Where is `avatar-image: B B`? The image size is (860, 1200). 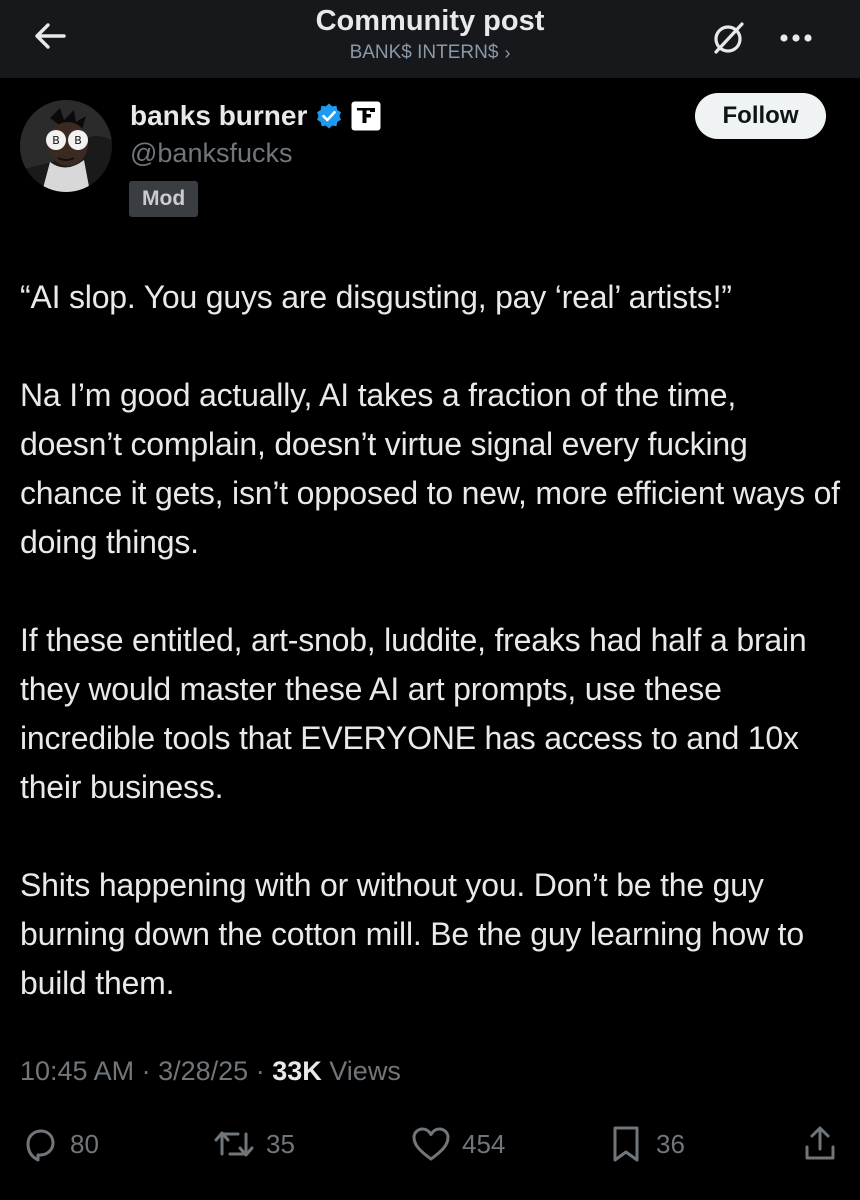 avatar-image: B B is located at coordinates (66, 146).